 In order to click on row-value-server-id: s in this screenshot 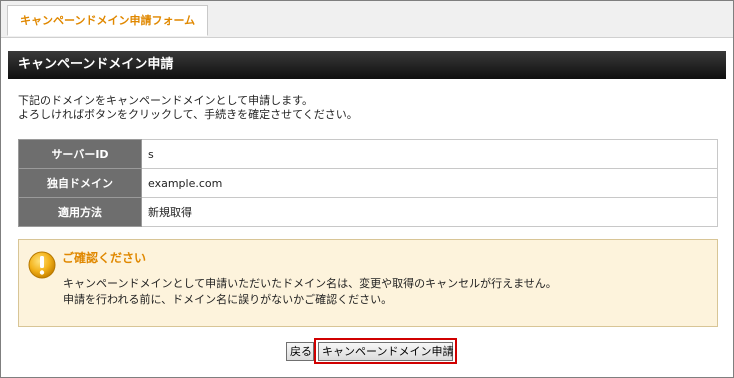, I will do `click(429, 154)`.